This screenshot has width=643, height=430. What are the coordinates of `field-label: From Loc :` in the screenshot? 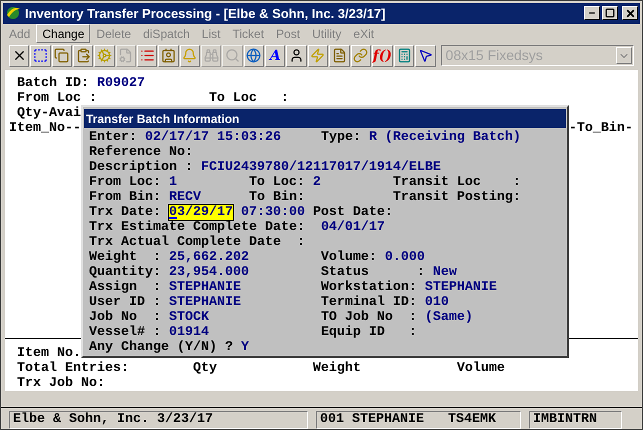 It's located at (56, 98).